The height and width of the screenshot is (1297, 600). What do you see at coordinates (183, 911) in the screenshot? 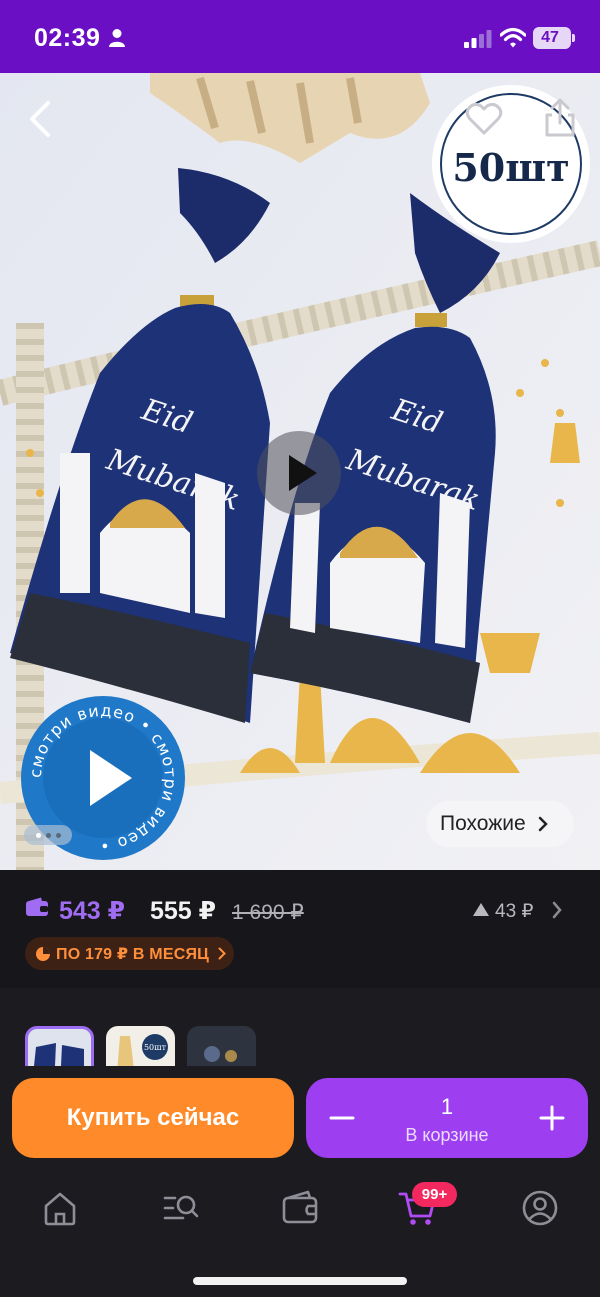
I see `regular-price: 555 ₽` at bounding box center [183, 911].